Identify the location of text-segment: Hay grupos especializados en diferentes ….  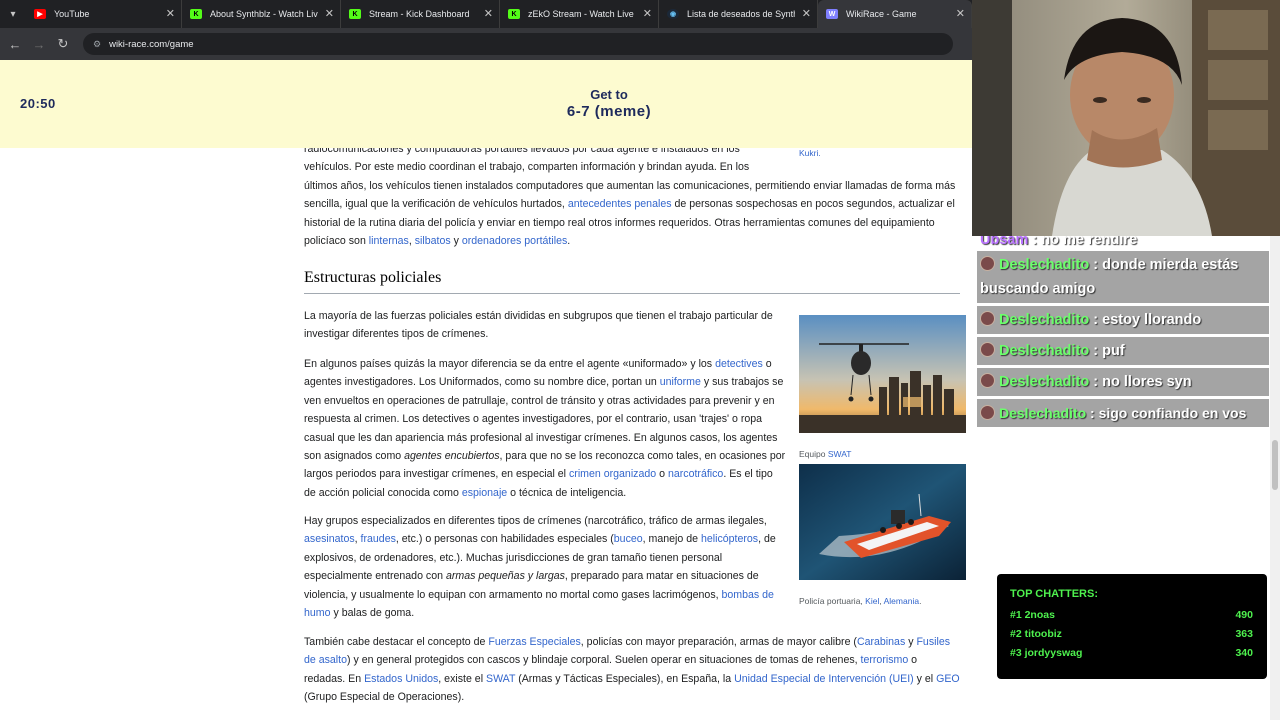
(535, 521).